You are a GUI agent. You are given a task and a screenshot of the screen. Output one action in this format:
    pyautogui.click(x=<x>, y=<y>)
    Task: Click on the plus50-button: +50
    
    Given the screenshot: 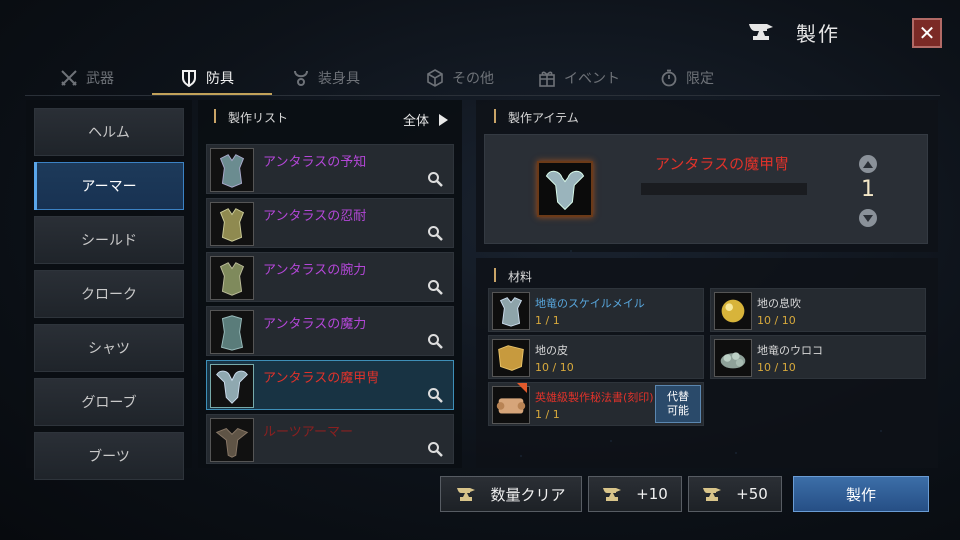 What is the action you would take?
    pyautogui.click(x=735, y=494)
    